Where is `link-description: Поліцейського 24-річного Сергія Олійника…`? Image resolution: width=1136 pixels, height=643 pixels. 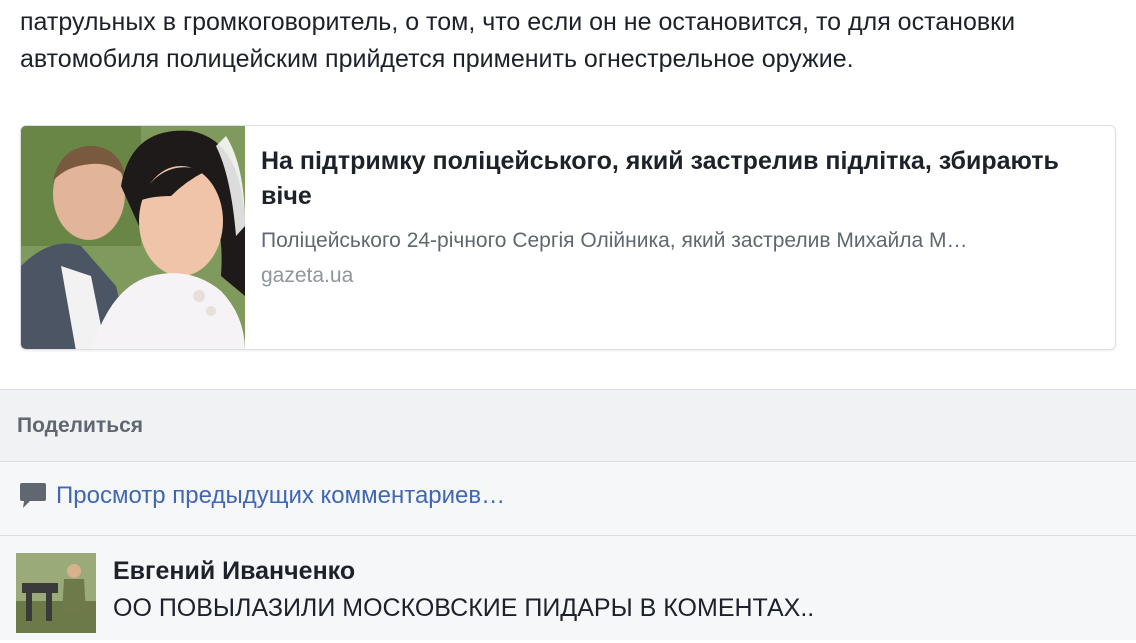
link-description: Поліцейського 24-річного Сергія Олійника… is located at coordinates (614, 240).